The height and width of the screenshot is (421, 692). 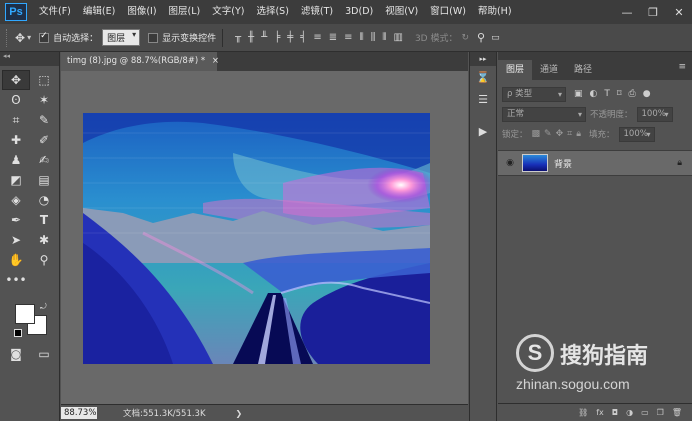 What do you see at coordinates (615, 412) in the screenshot?
I see `add-mask-icon: ◘` at bounding box center [615, 412].